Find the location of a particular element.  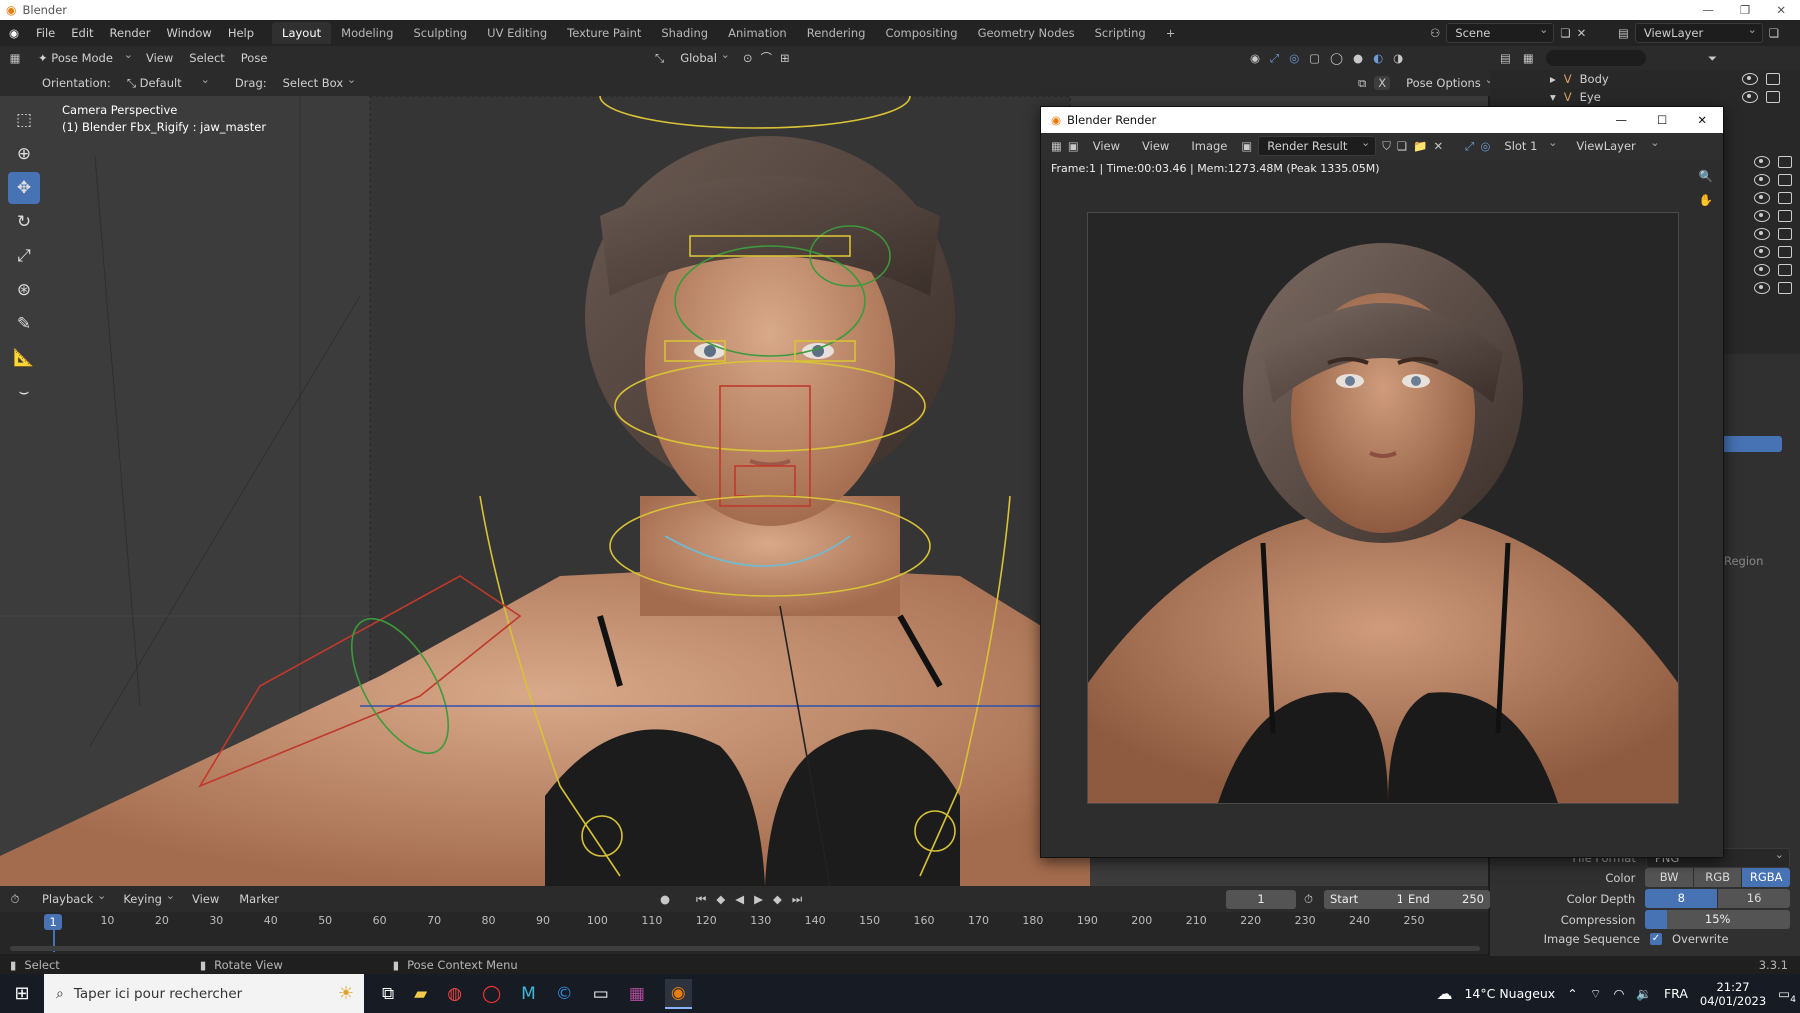

keying-menu: Keying is located at coordinates (147, 897).